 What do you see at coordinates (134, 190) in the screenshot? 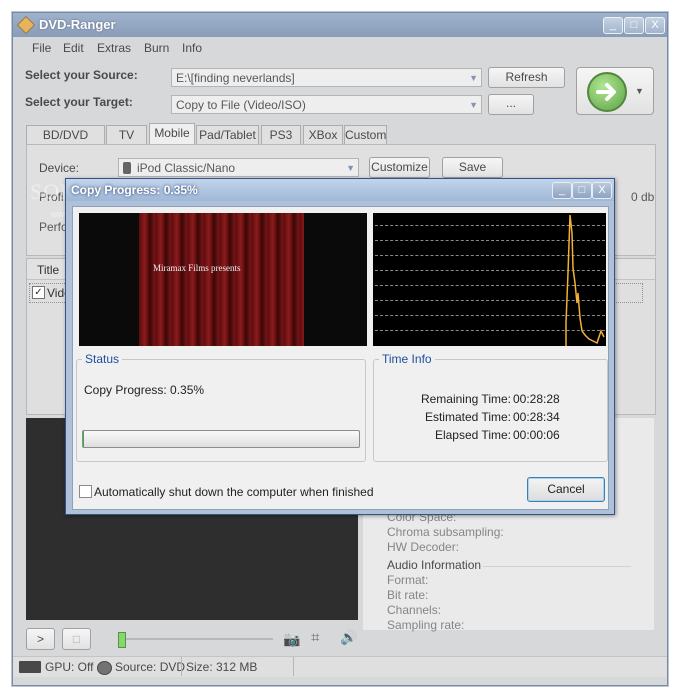
I see `dialog-title: Copy Progress: 0.35%` at bounding box center [134, 190].